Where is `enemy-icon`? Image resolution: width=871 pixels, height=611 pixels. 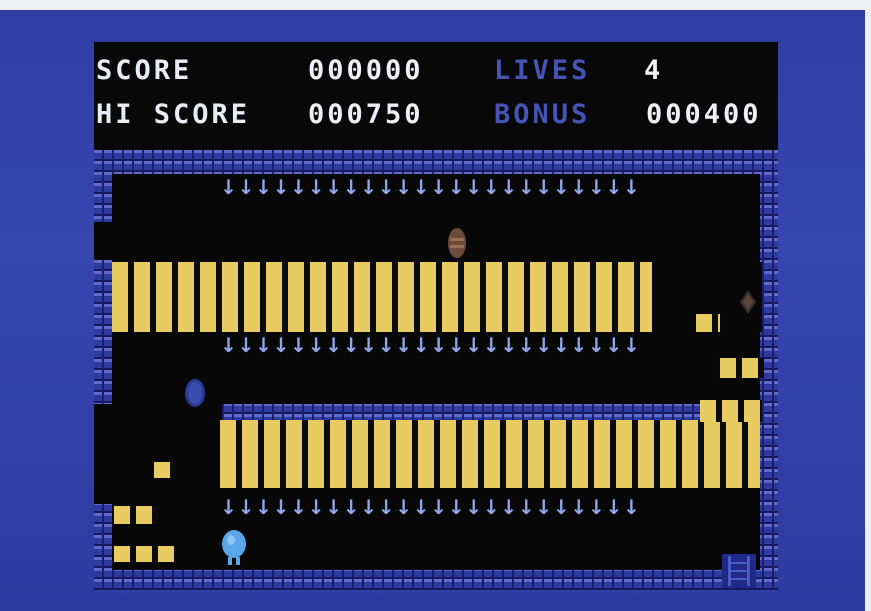 enemy-icon is located at coordinates (457, 243).